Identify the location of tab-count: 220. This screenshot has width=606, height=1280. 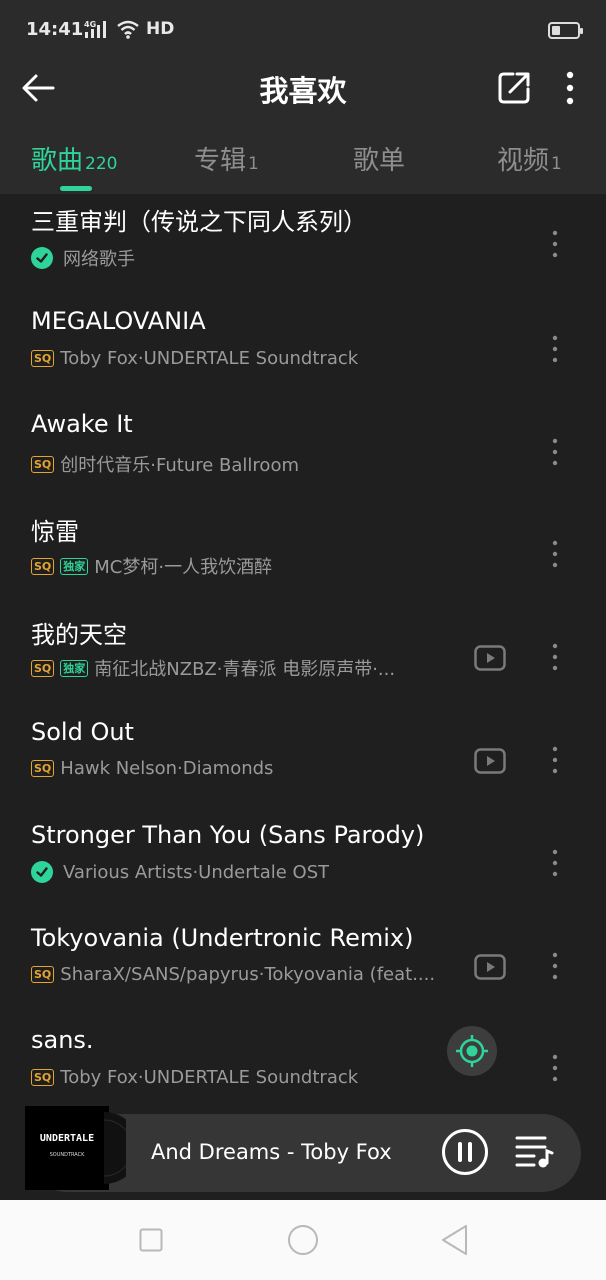
(101, 164).